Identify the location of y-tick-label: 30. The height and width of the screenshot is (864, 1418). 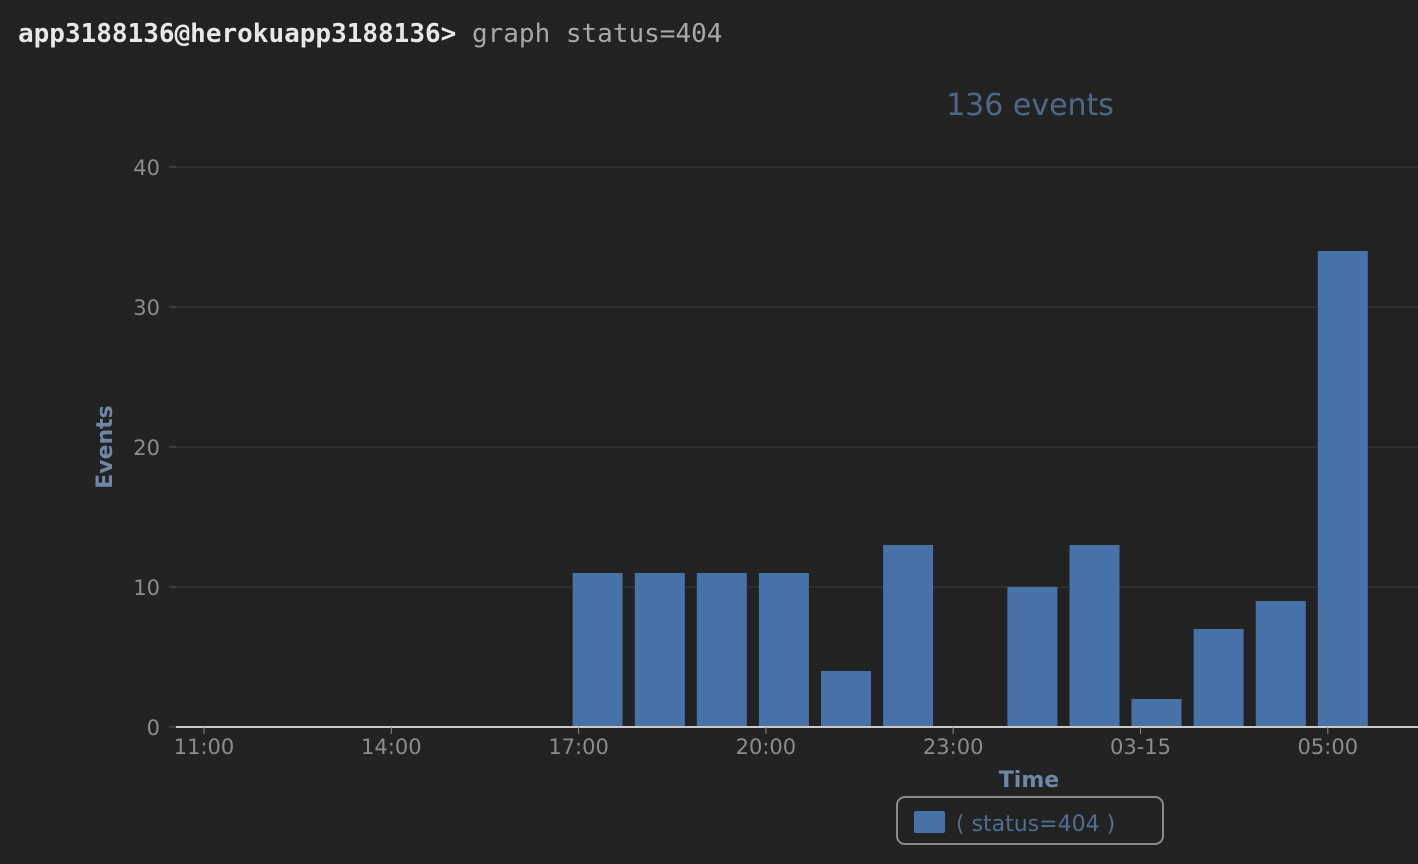
(146, 308).